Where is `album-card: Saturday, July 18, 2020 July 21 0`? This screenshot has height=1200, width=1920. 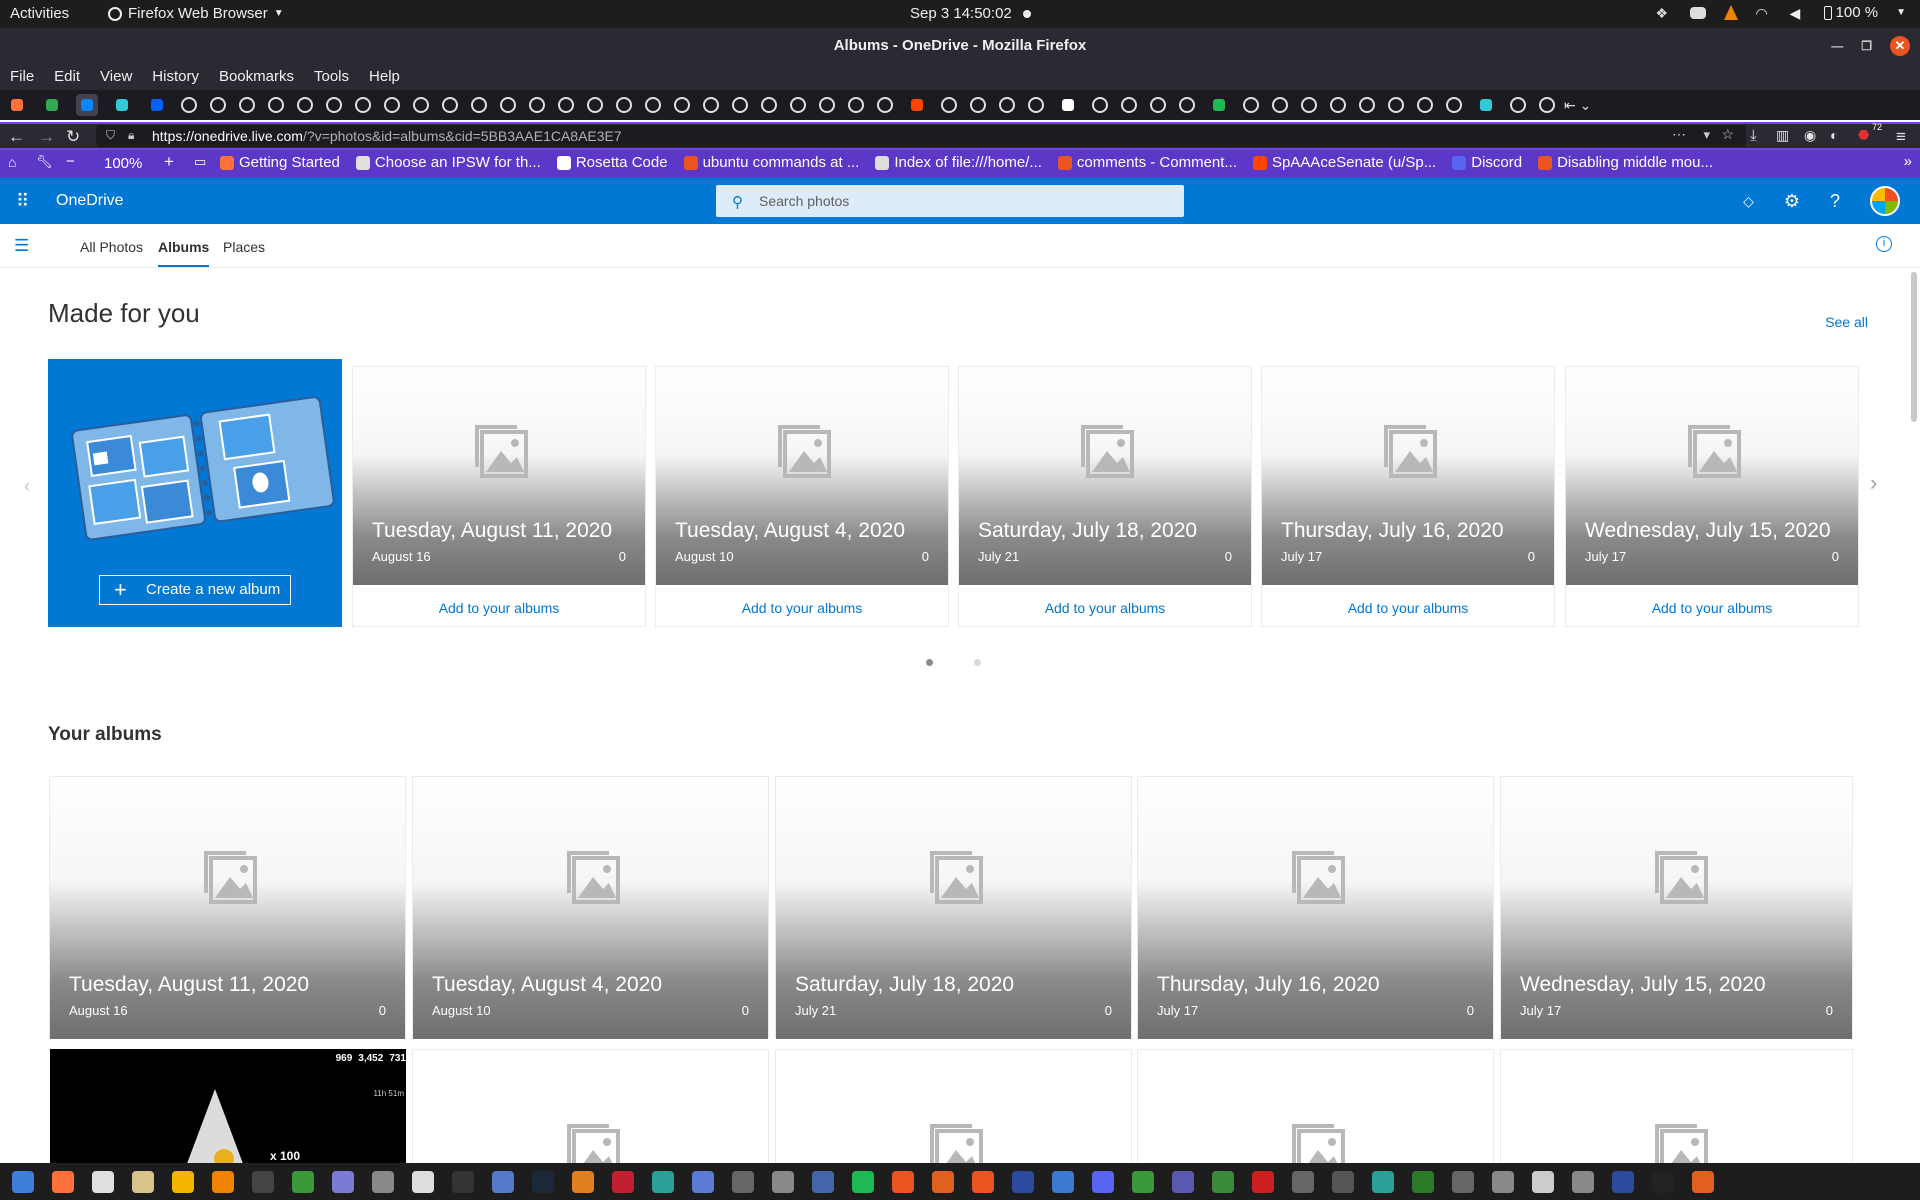
album-card: Saturday, July 18, 2020 July 21 0 is located at coordinates (953, 907).